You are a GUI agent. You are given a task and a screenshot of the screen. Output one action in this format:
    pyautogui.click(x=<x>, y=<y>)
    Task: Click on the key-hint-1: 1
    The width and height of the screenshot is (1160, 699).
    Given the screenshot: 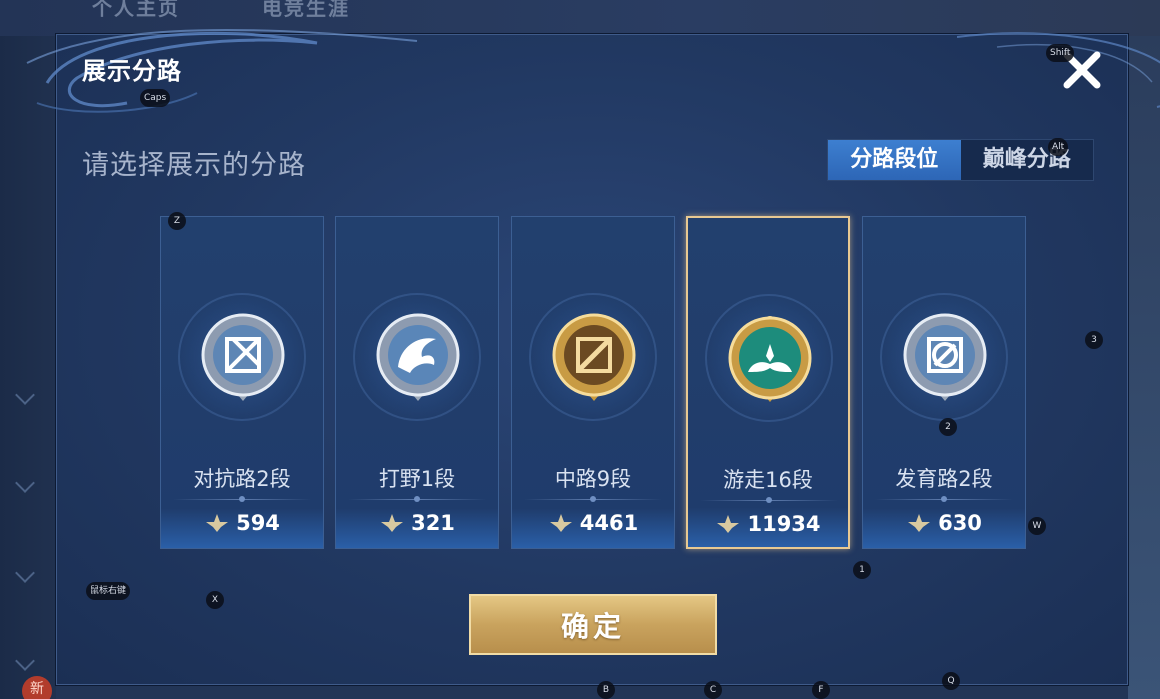 What is the action you would take?
    pyautogui.click(x=862, y=570)
    